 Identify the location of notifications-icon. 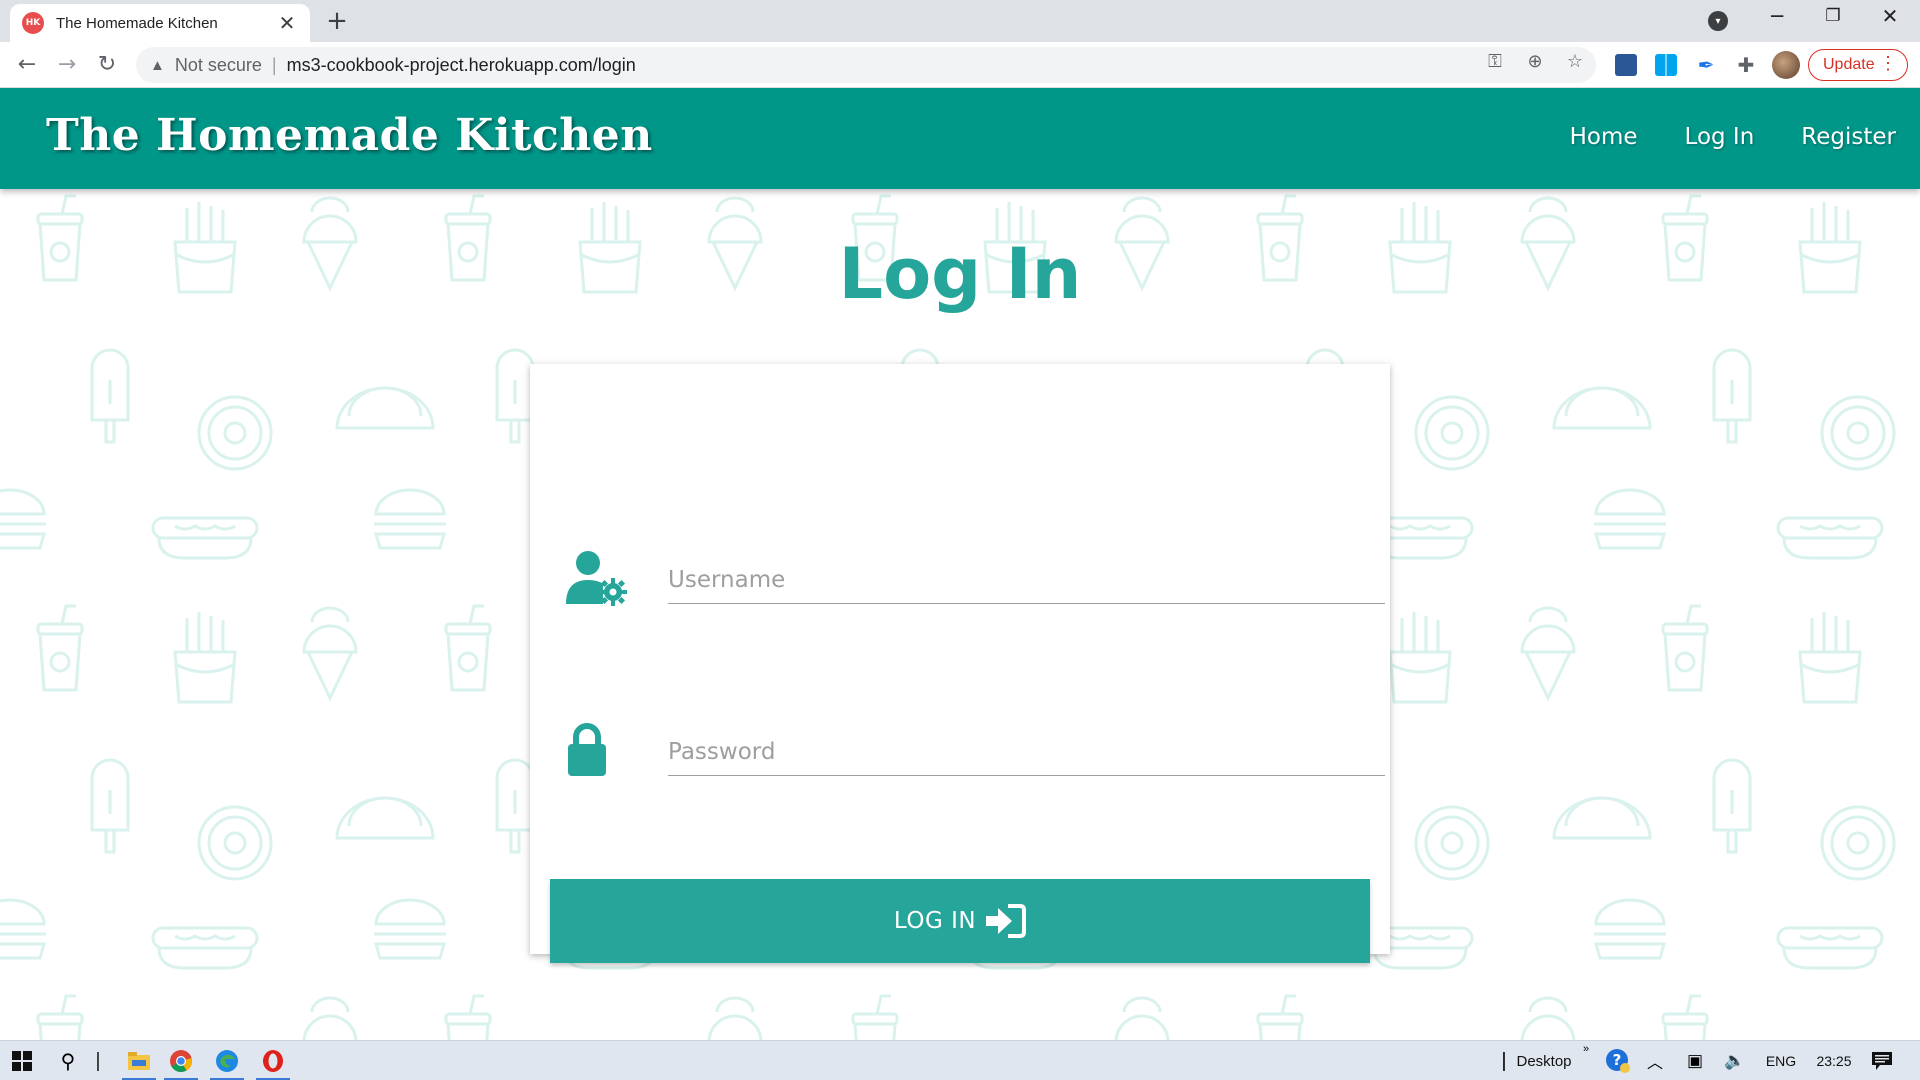
(1882, 1060).